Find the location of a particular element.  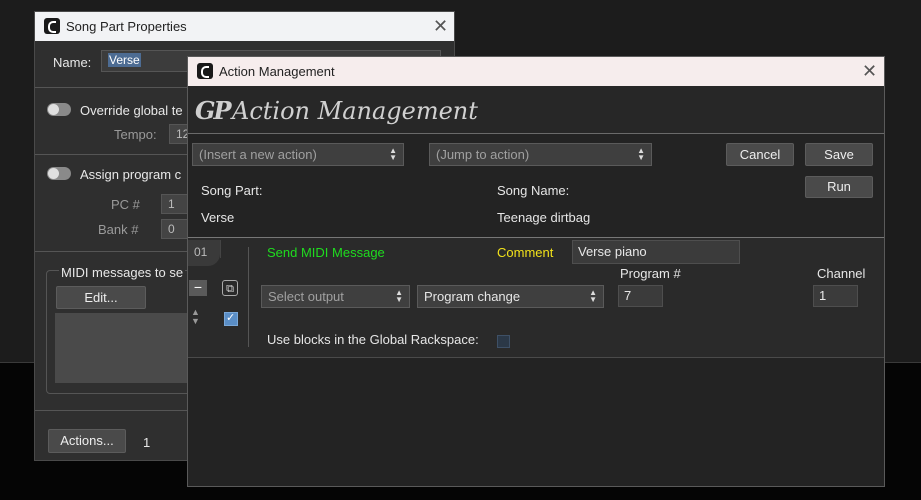

song-part-label: Song Part: is located at coordinates (232, 190).